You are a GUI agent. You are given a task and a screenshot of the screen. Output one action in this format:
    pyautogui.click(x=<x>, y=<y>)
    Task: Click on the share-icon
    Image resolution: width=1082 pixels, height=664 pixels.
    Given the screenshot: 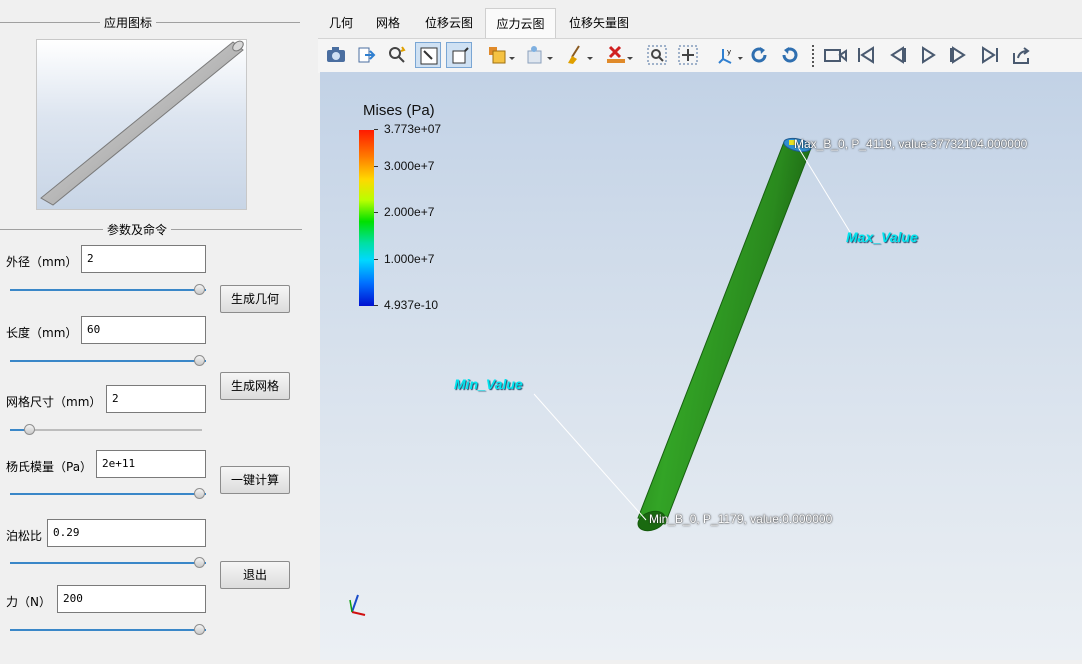 What is the action you would take?
    pyautogui.click(x=1021, y=55)
    